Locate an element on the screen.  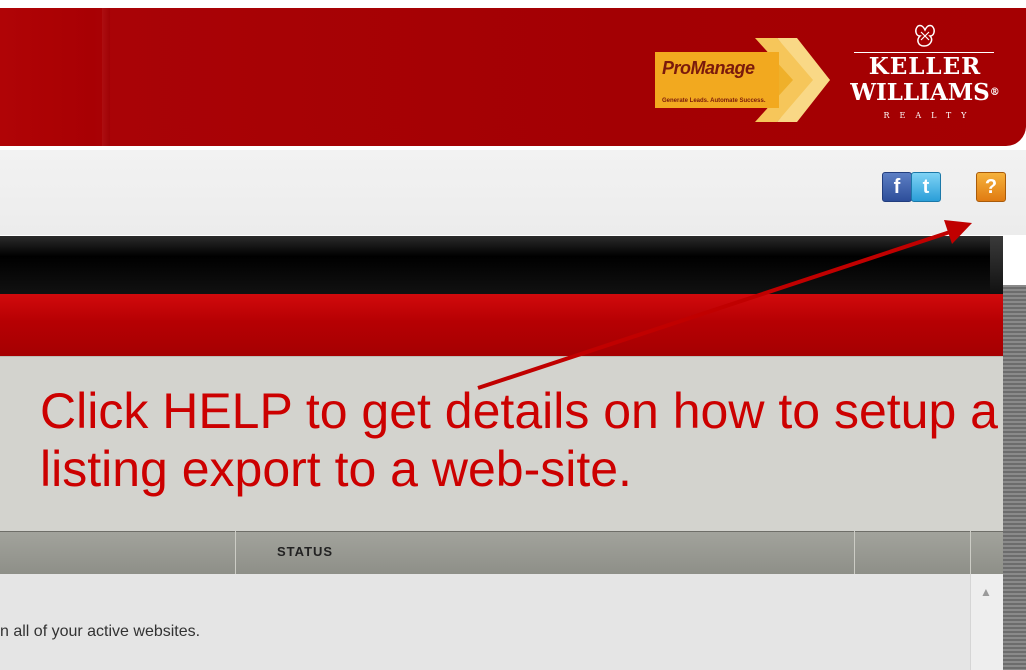
facebook-button: f is located at coordinates (897, 187).